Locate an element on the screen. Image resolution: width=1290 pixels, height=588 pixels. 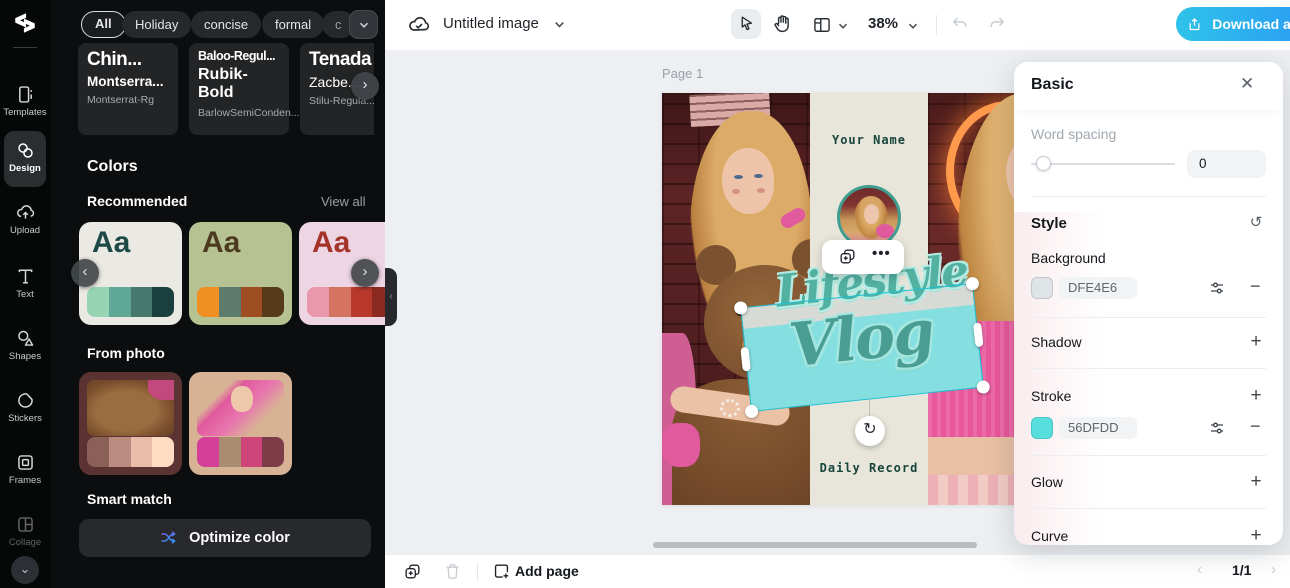
glow-add-button: + is located at coordinates (1256, 482).